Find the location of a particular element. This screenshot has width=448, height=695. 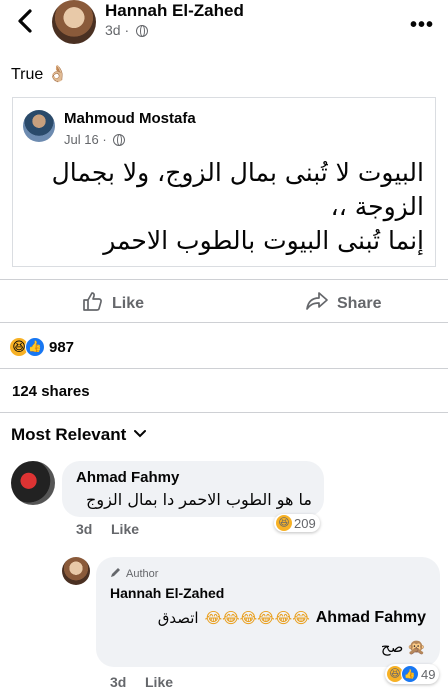

shared-author-avatar is located at coordinates (39, 126).